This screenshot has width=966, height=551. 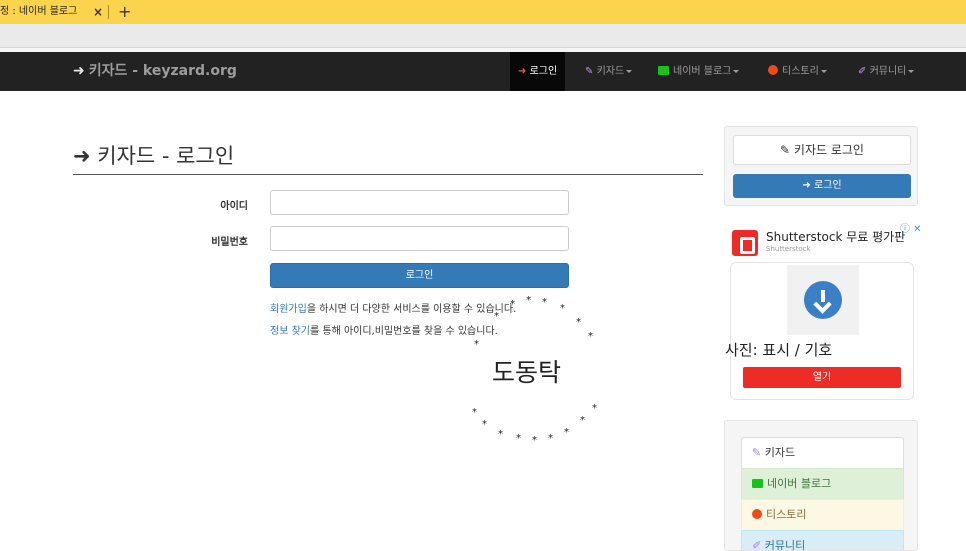 I want to click on page-title-text: 키자드 - 로그인, so click(x=166, y=156).